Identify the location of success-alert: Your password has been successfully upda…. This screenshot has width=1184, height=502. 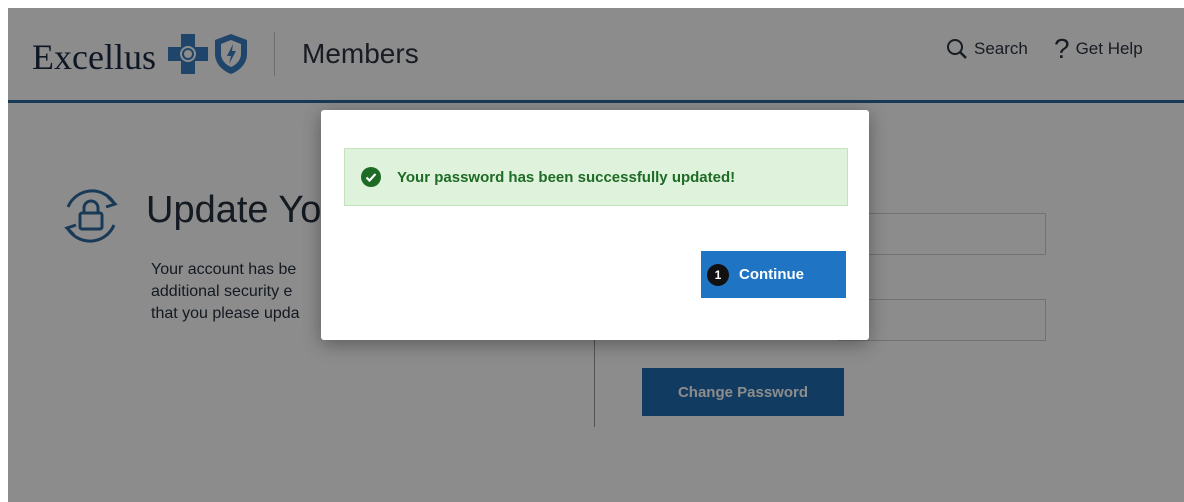
(596, 177).